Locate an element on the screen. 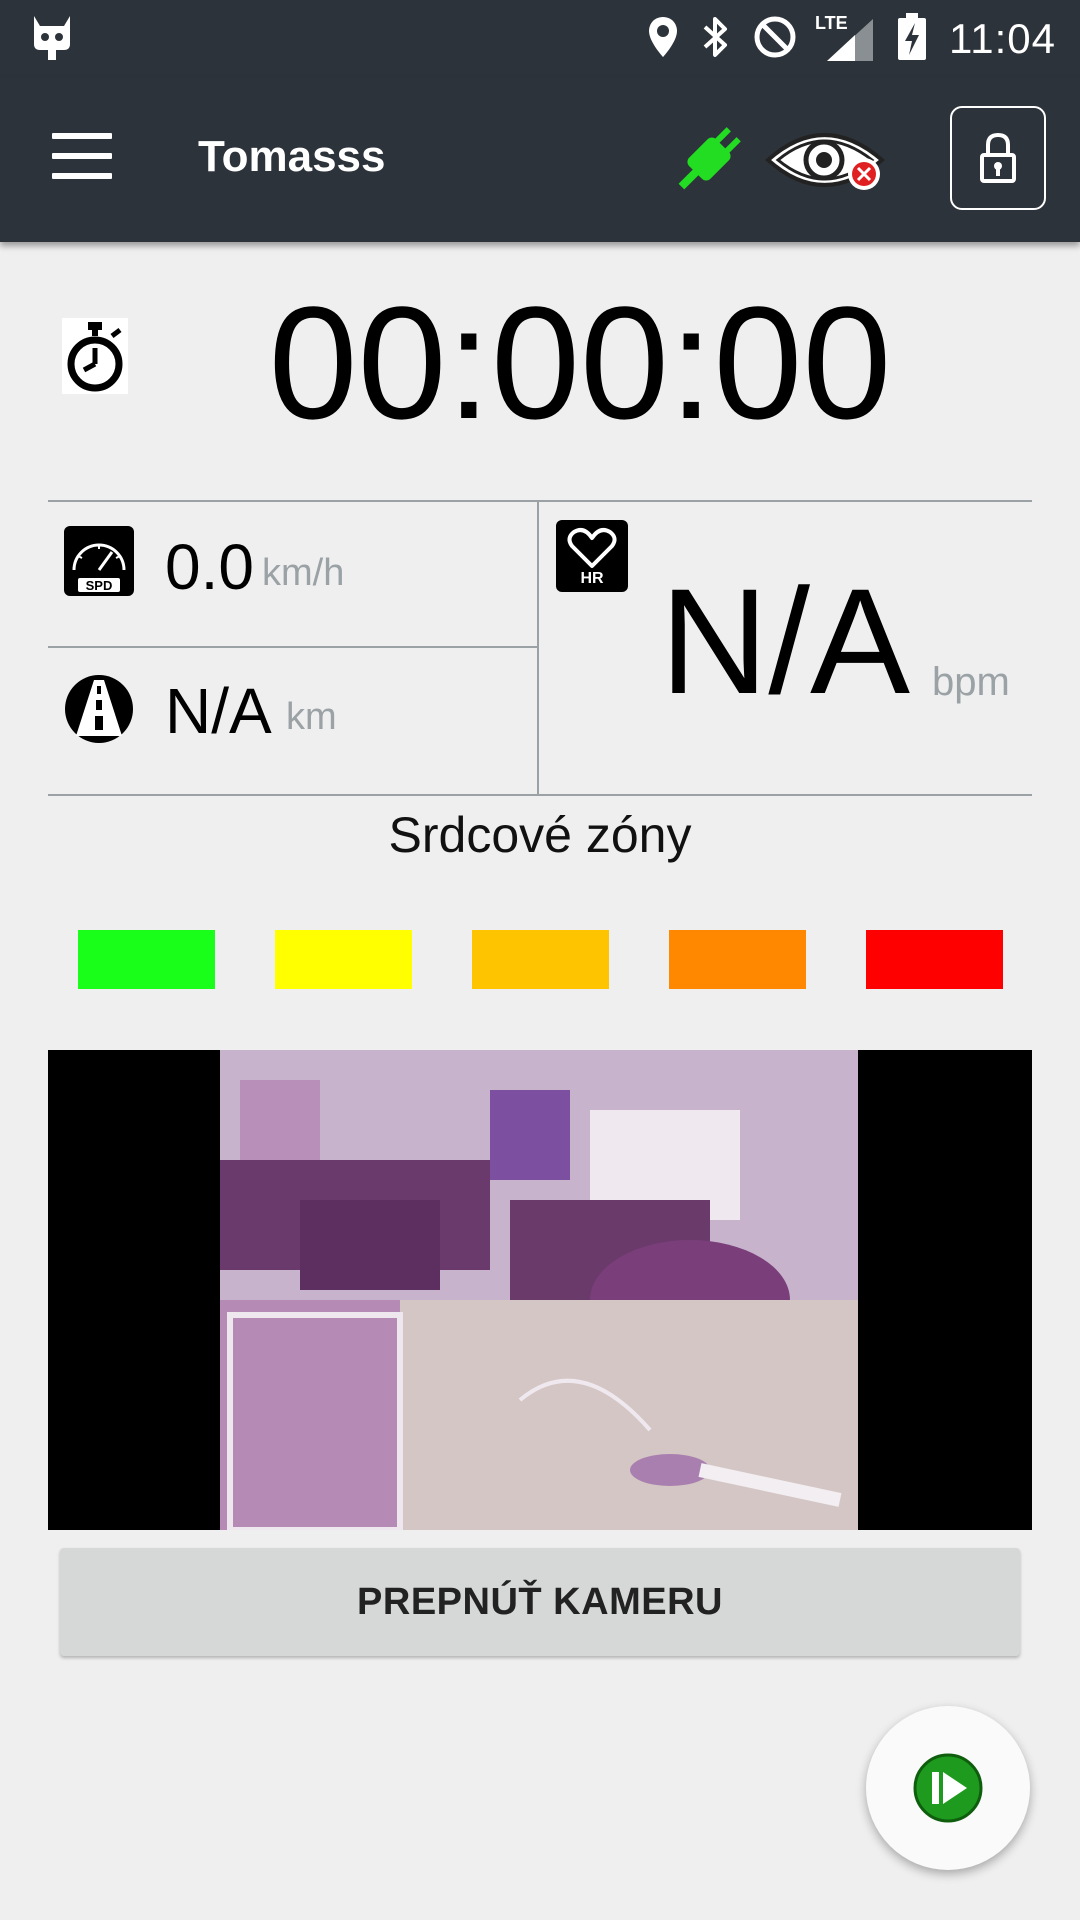 The width and height of the screenshot is (1080, 1920). menu-button is located at coordinates (82, 158).